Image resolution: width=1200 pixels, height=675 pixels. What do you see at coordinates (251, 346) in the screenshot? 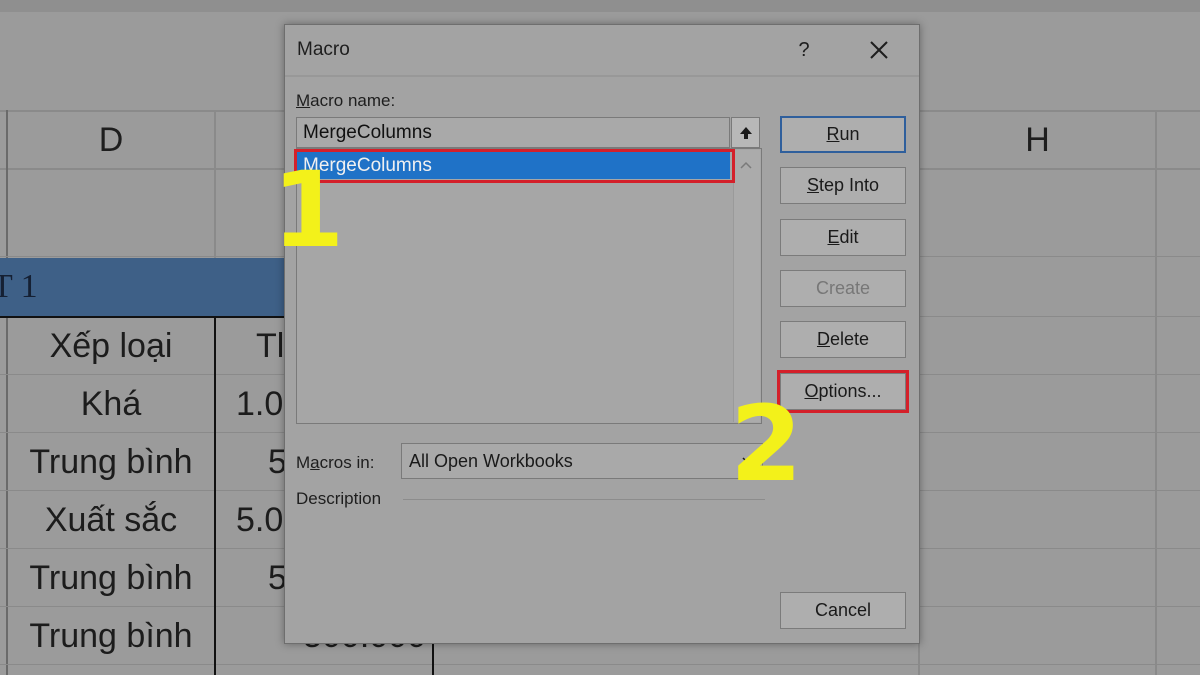
I see `table-cell: Tl` at bounding box center [251, 346].